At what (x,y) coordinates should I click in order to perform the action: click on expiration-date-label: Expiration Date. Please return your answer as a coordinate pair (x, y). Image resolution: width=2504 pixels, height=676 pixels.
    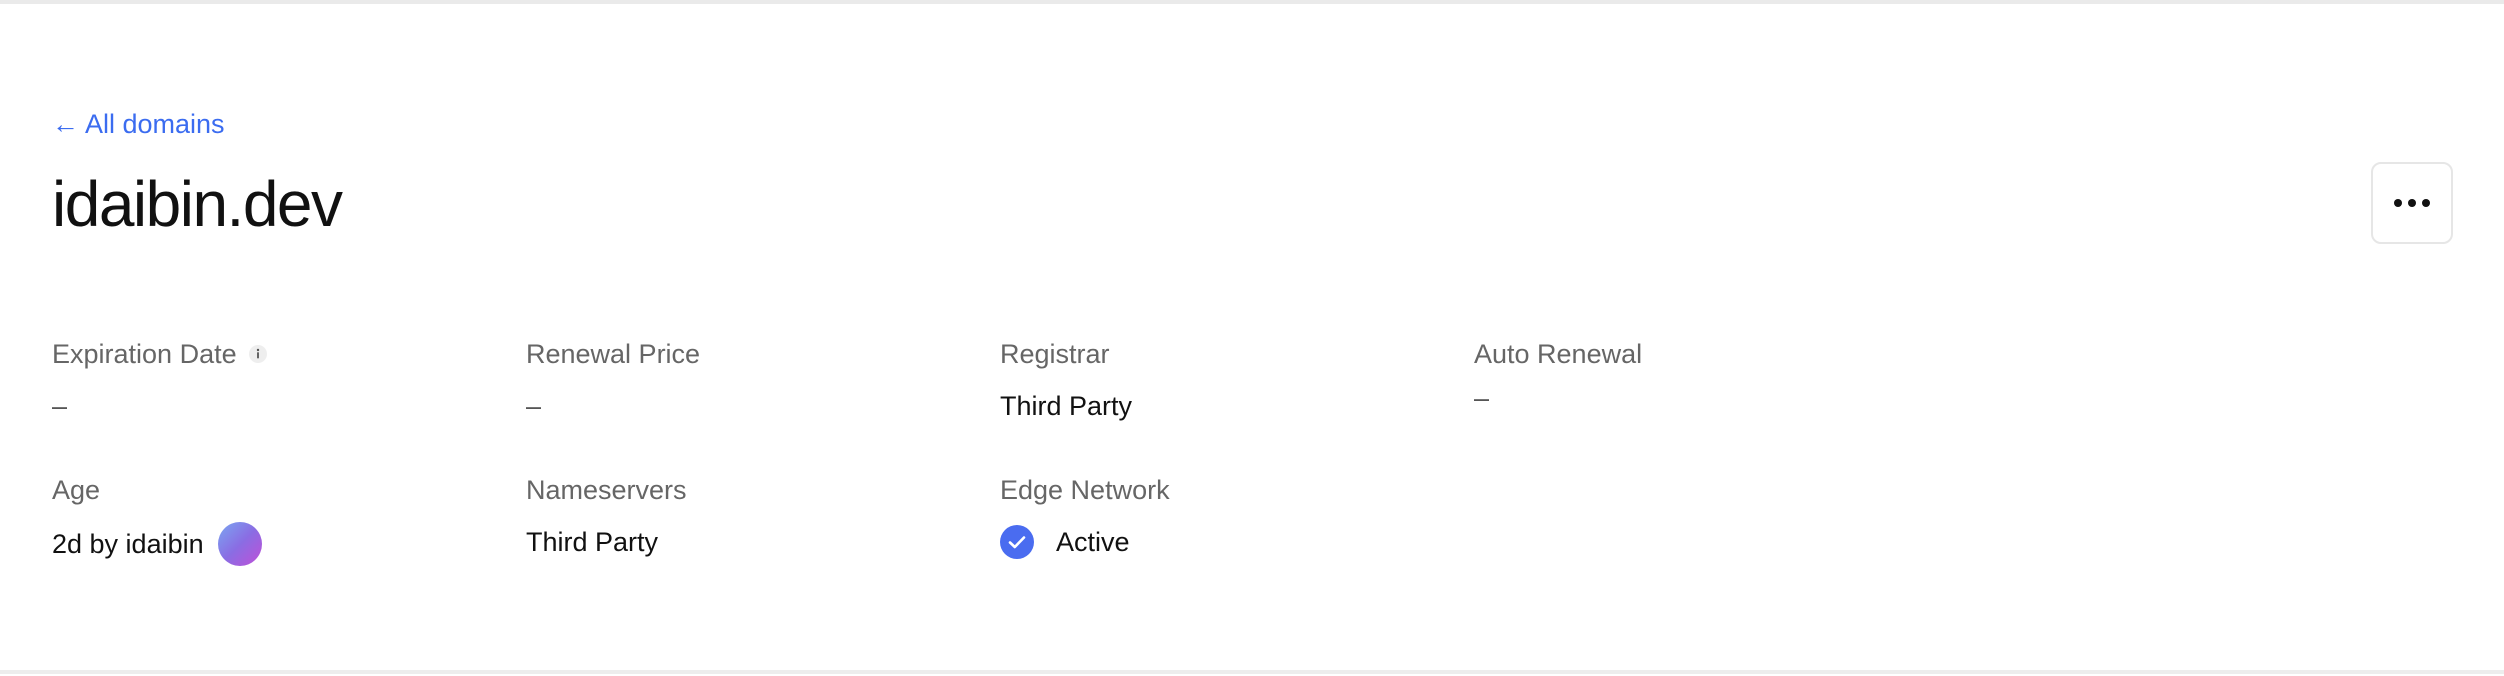
    Looking at the image, I should click on (144, 354).